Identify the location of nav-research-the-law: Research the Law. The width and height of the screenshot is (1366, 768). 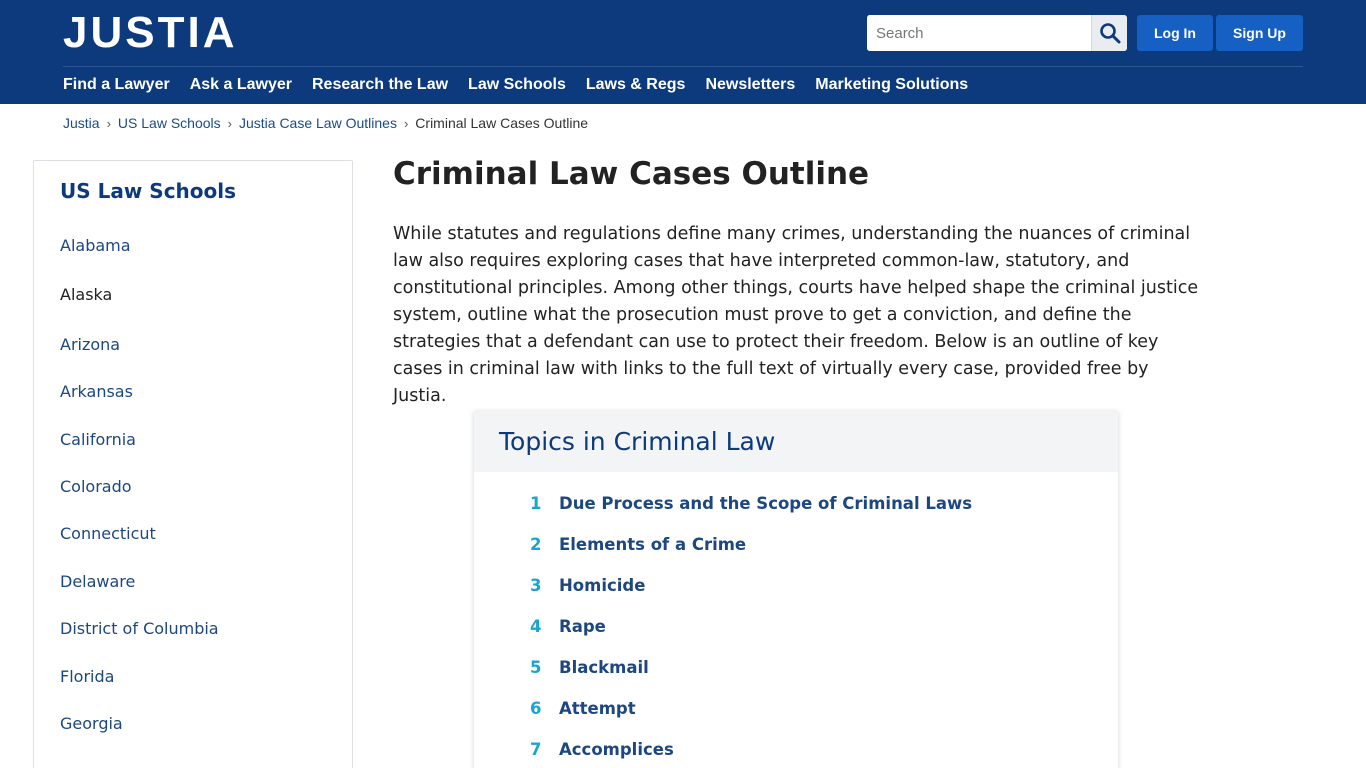
(380, 85).